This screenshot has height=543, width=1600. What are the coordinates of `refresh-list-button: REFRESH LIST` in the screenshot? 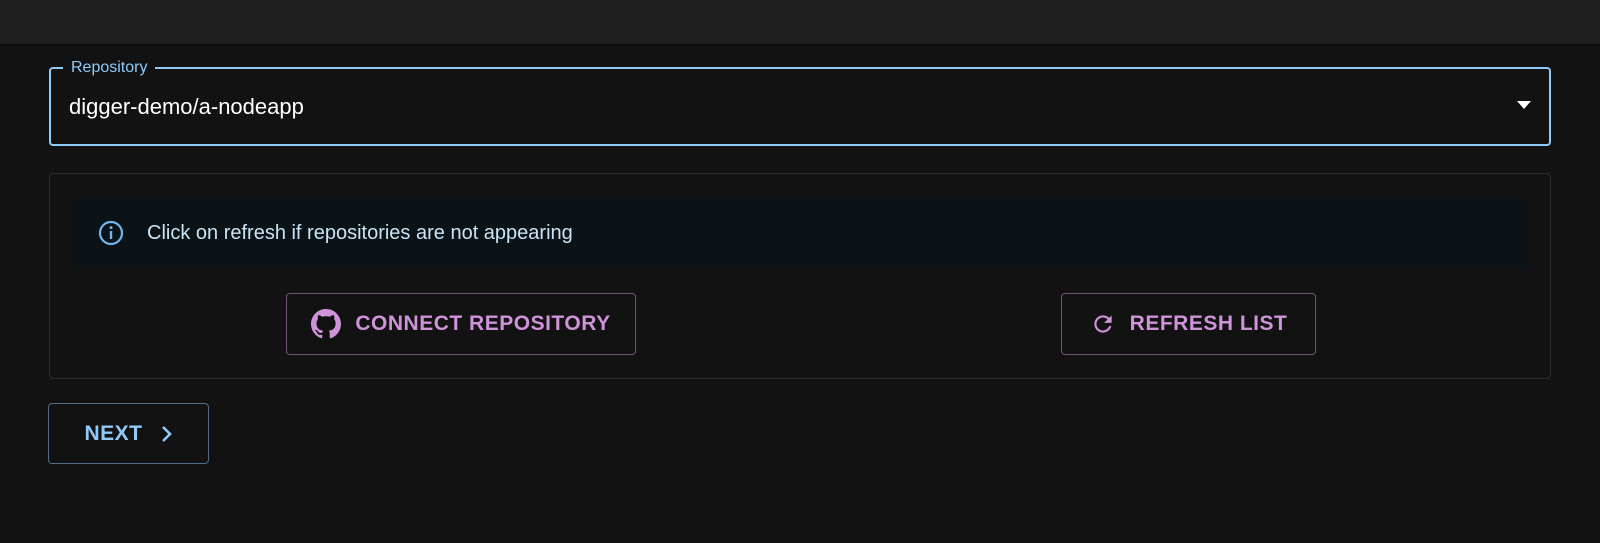 It's located at (1188, 324).